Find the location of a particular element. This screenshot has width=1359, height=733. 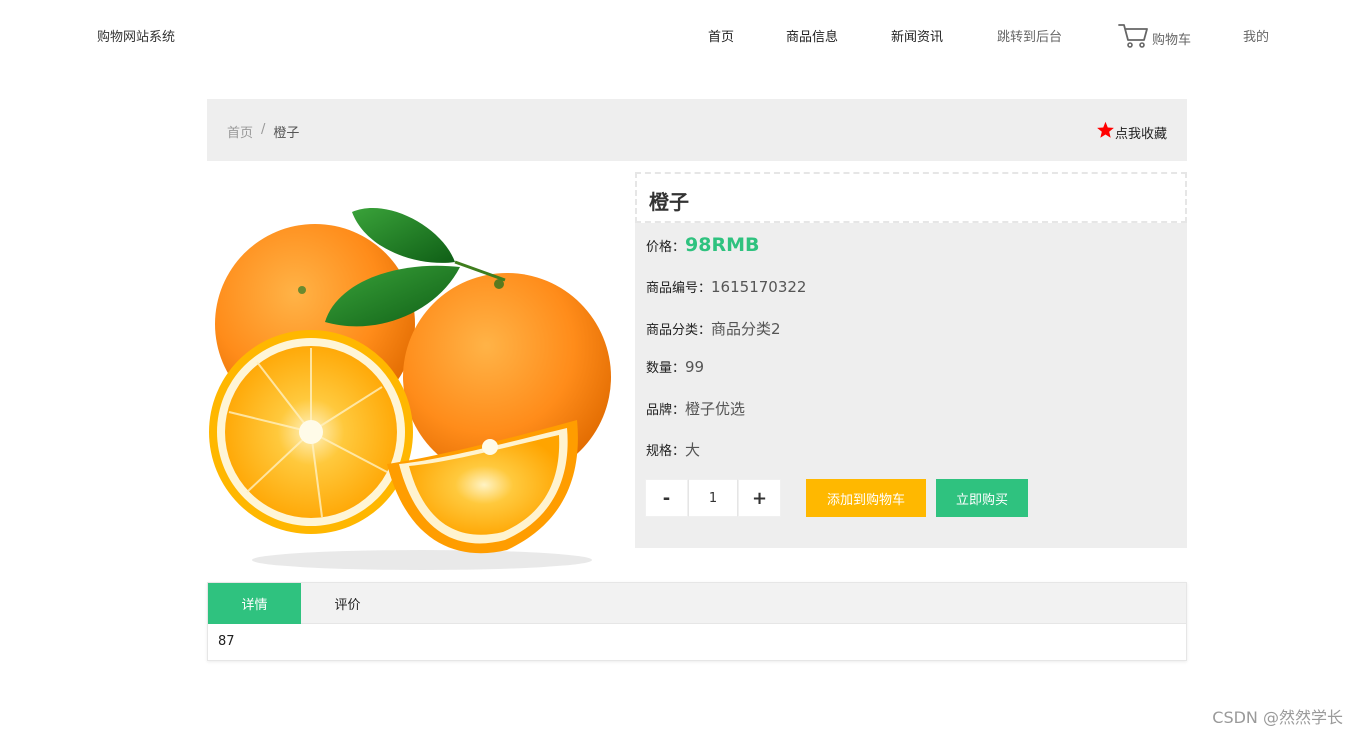

watermark: CSDN @然然学长 is located at coordinates (1277, 717).